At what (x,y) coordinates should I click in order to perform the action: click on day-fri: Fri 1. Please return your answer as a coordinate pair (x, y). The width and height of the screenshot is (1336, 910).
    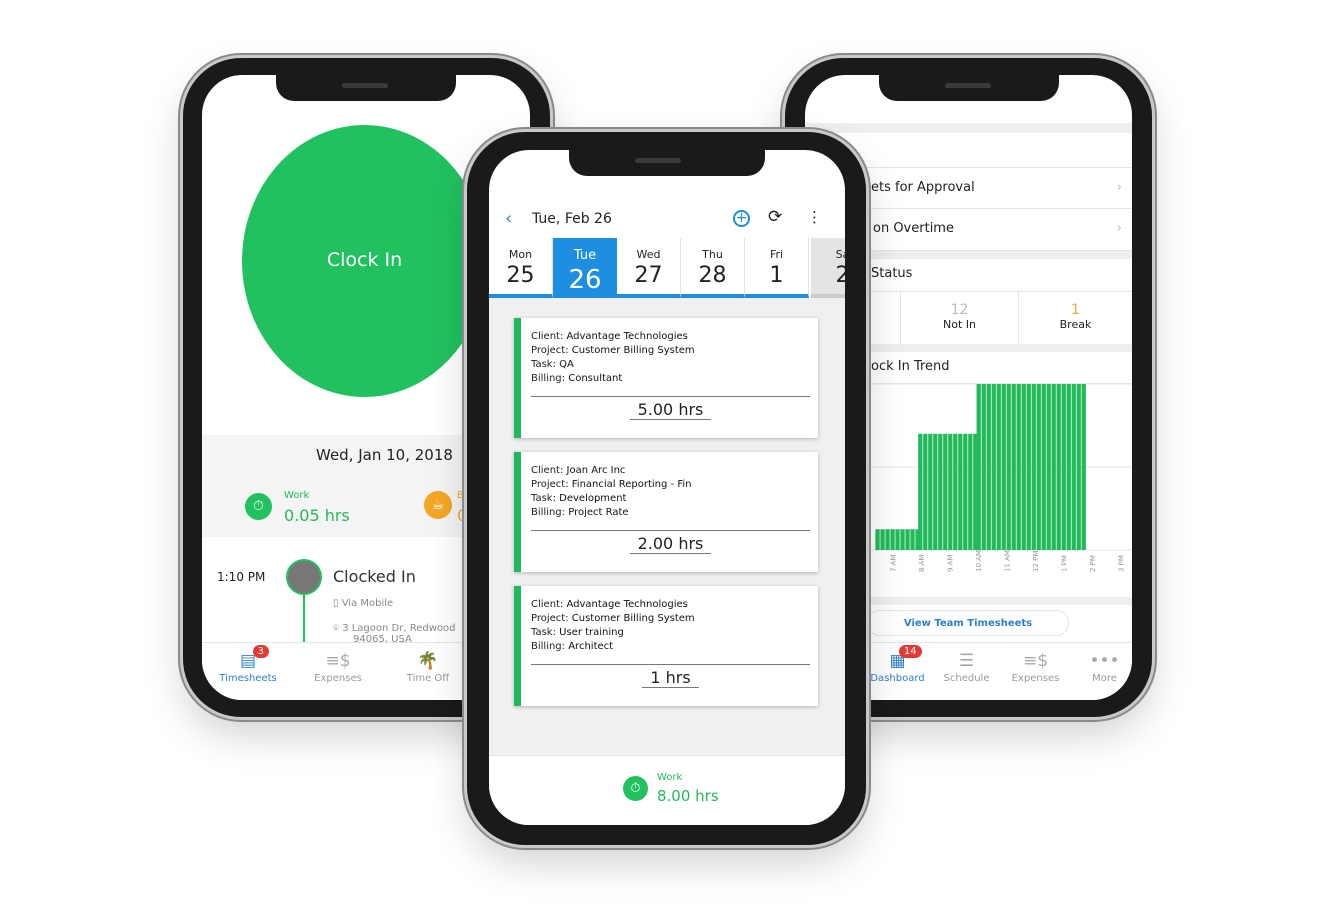
    Looking at the image, I should click on (777, 268).